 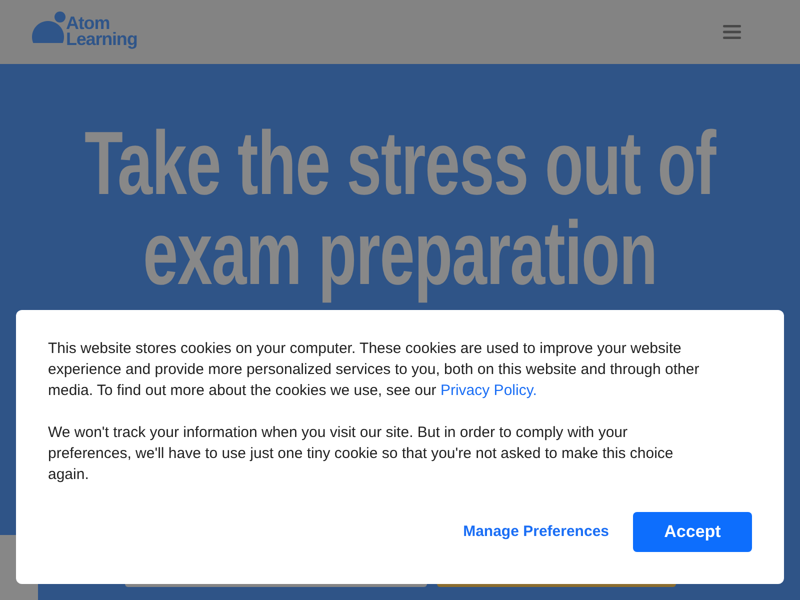 What do you see at coordinates (374, 370) in the screenshot?
I see `cookie-notice-text: This website stores cookies on your computer. These cookies are used to improve your website experience and provide more personalized services to you, both on this website and through other media. To find out more about the cookies we use, see our Privacy Policy.` at bounding box center [374, 370].